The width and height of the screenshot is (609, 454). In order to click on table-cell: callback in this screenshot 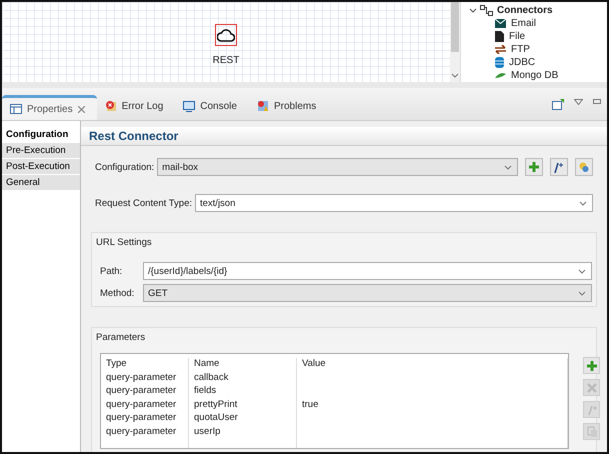, I will do `click(243, 378)`.